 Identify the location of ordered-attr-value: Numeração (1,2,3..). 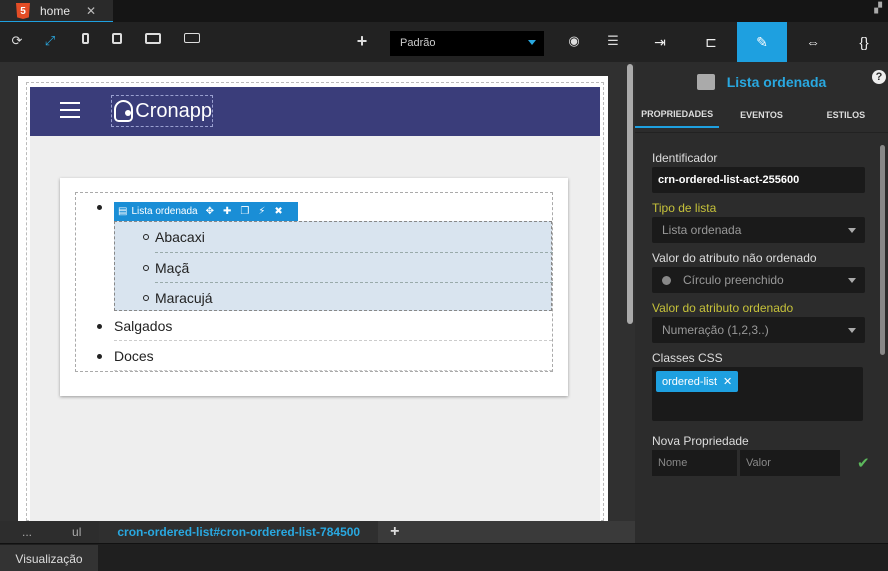
(715, 330).